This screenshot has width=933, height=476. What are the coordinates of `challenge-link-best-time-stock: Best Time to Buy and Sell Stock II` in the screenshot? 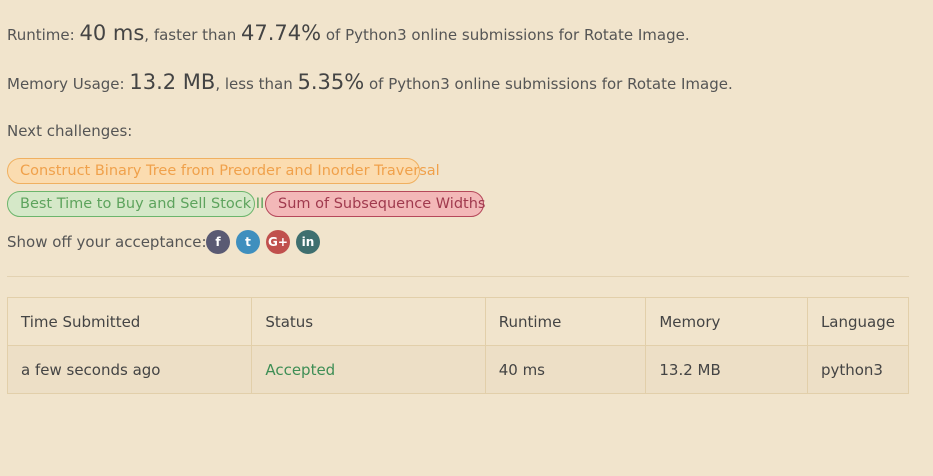 It's located at (135, 204).